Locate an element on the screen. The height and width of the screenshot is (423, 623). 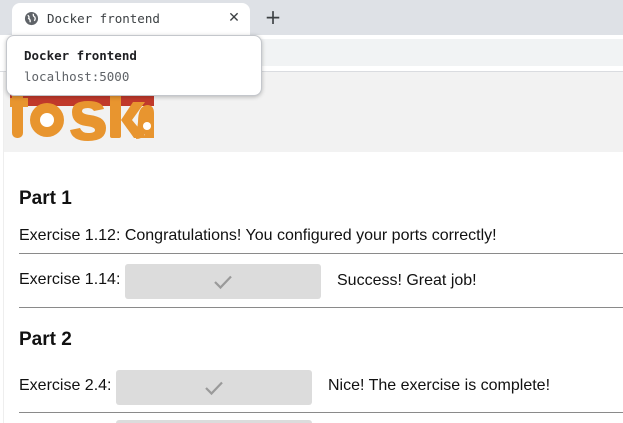
hover-card-url: localhost:5000 is located at coordinates (77, 76).